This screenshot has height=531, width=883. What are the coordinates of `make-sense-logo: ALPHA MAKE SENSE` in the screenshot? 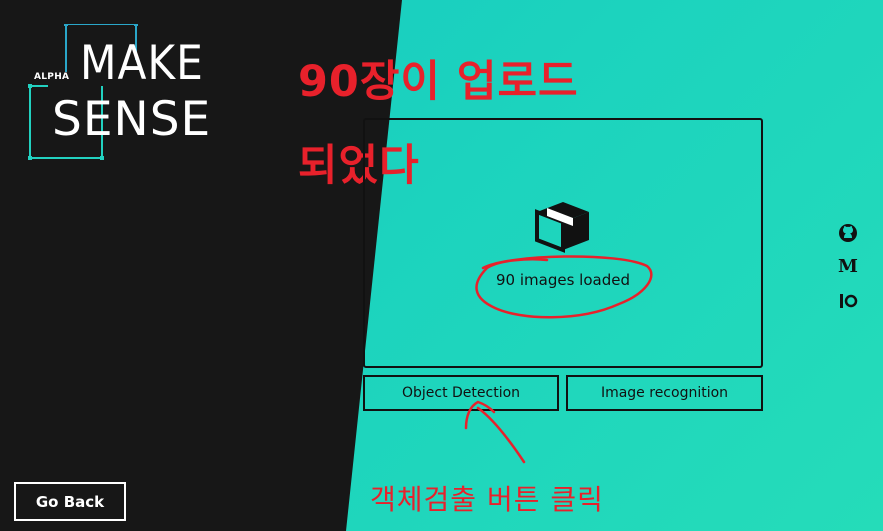 It's located at (128, 94).